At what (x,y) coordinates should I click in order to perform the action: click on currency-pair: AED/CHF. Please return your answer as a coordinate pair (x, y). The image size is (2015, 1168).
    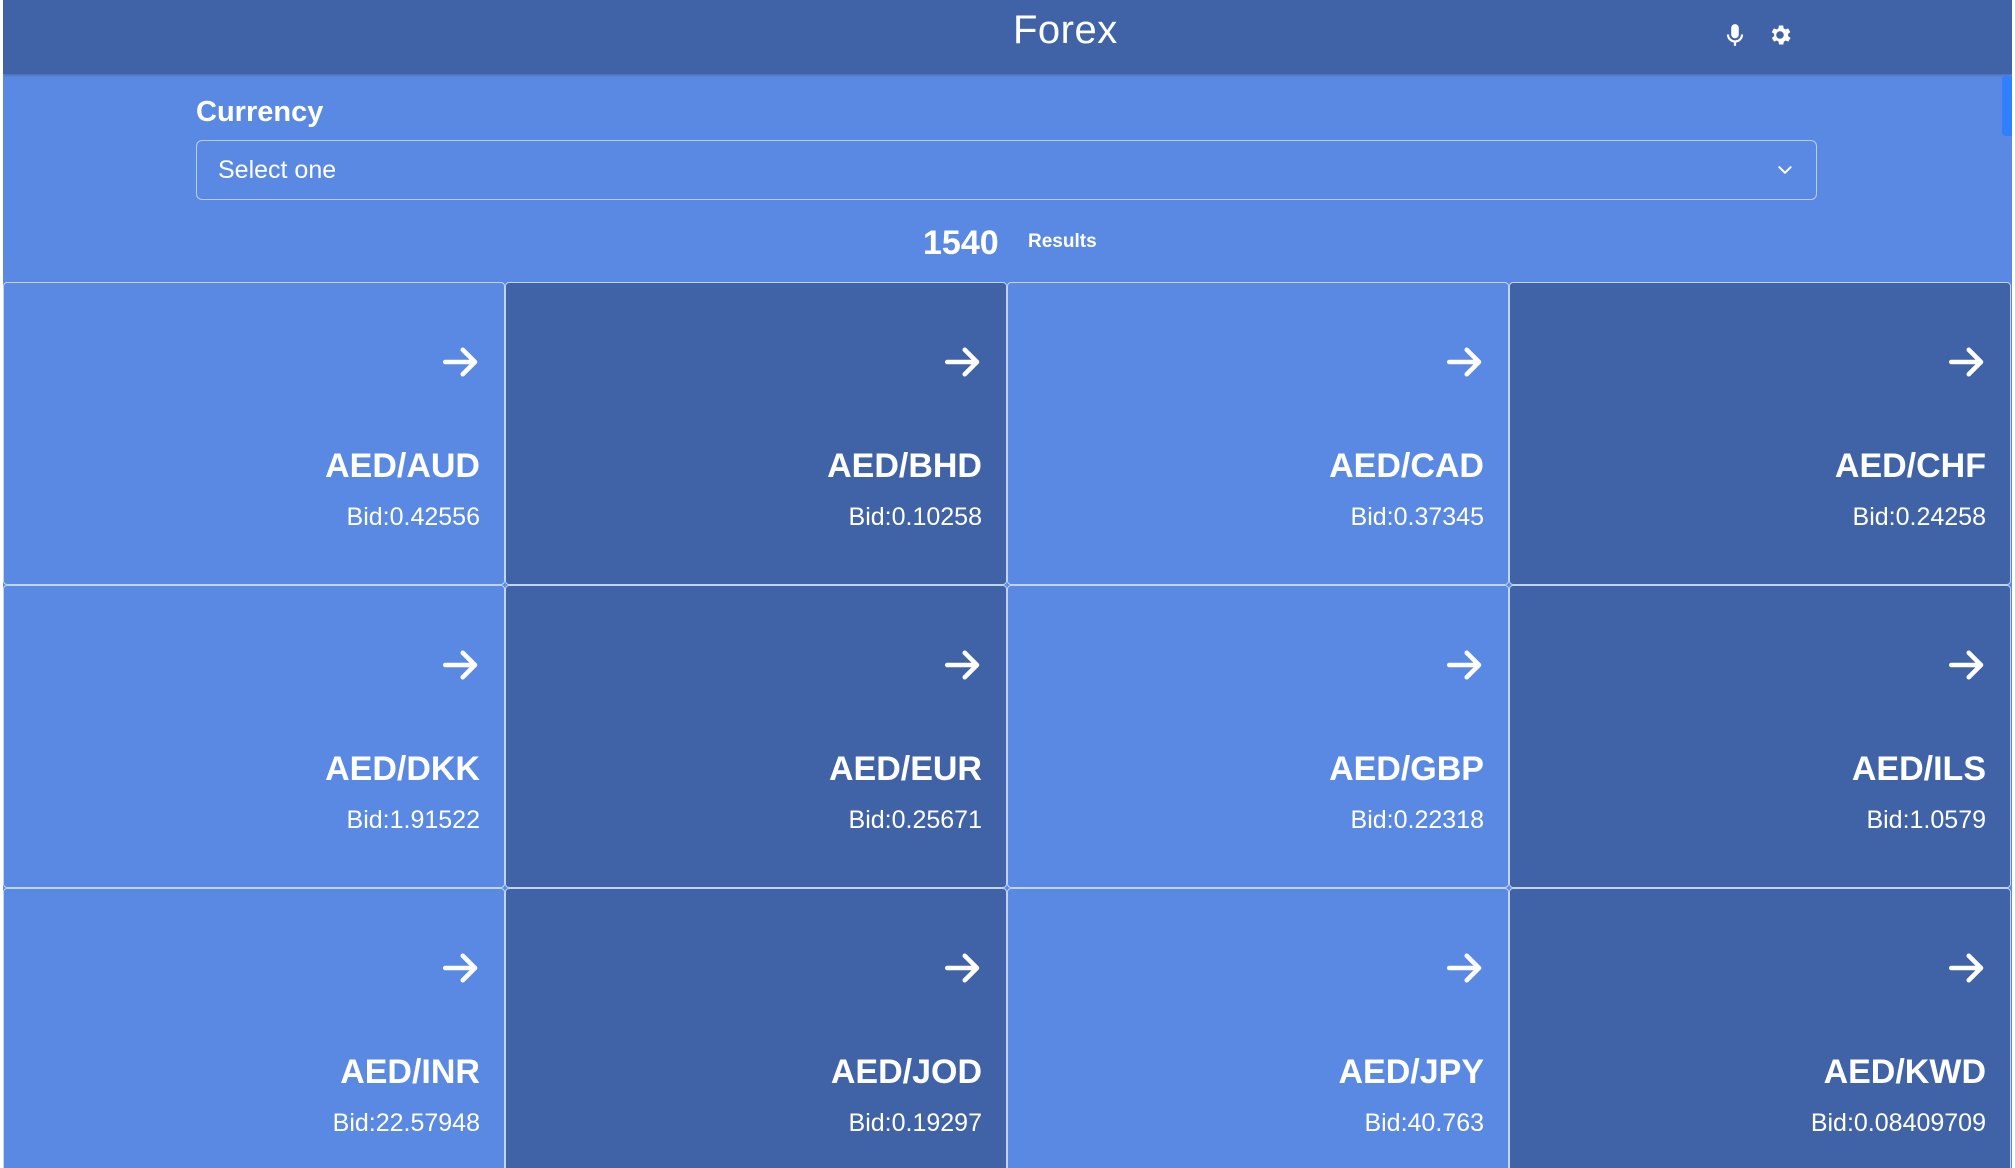
    Looking at the image, I should click on (1910, 466).